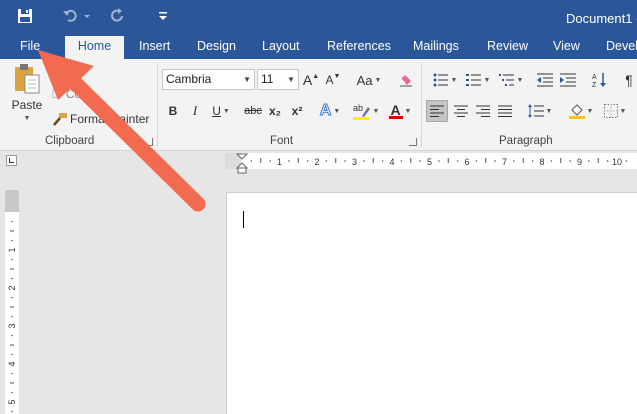 This screenshot has height=414, width=637. I want to click on tab-view: View, so click(566, 47).